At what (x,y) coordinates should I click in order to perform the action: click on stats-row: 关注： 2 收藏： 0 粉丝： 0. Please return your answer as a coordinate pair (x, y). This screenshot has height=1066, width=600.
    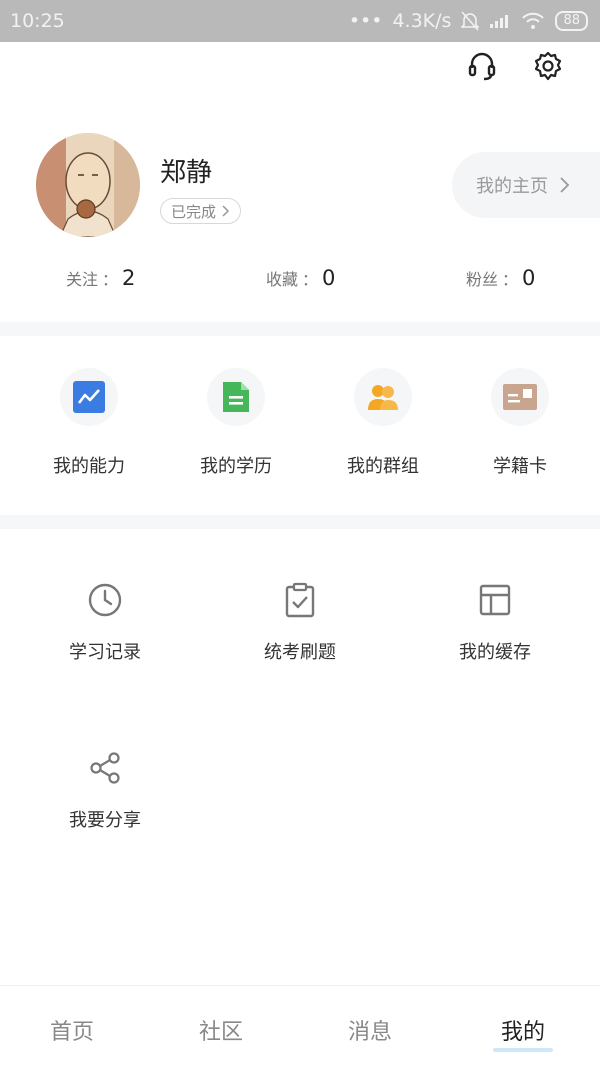
    Looking at the image, I should click on (300, 281).